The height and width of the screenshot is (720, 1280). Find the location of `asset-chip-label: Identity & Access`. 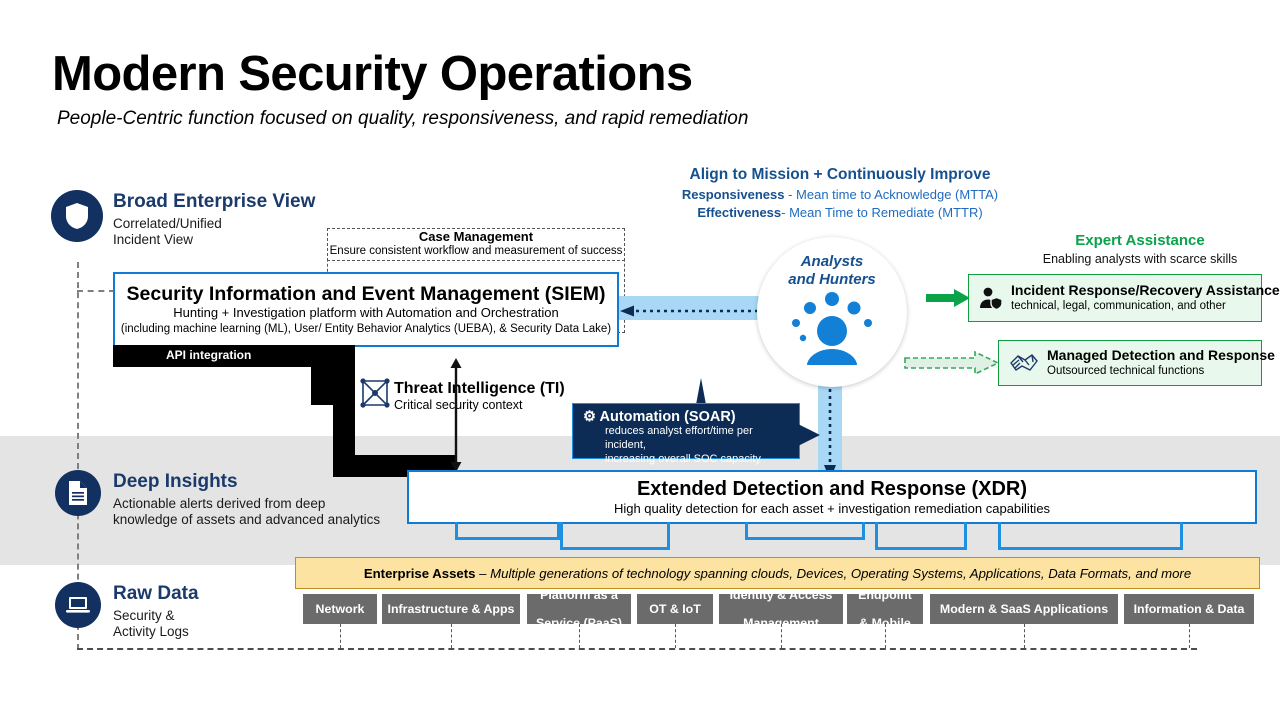

asset-chip-label: Identity & Access is located at coordinates (781, 594).